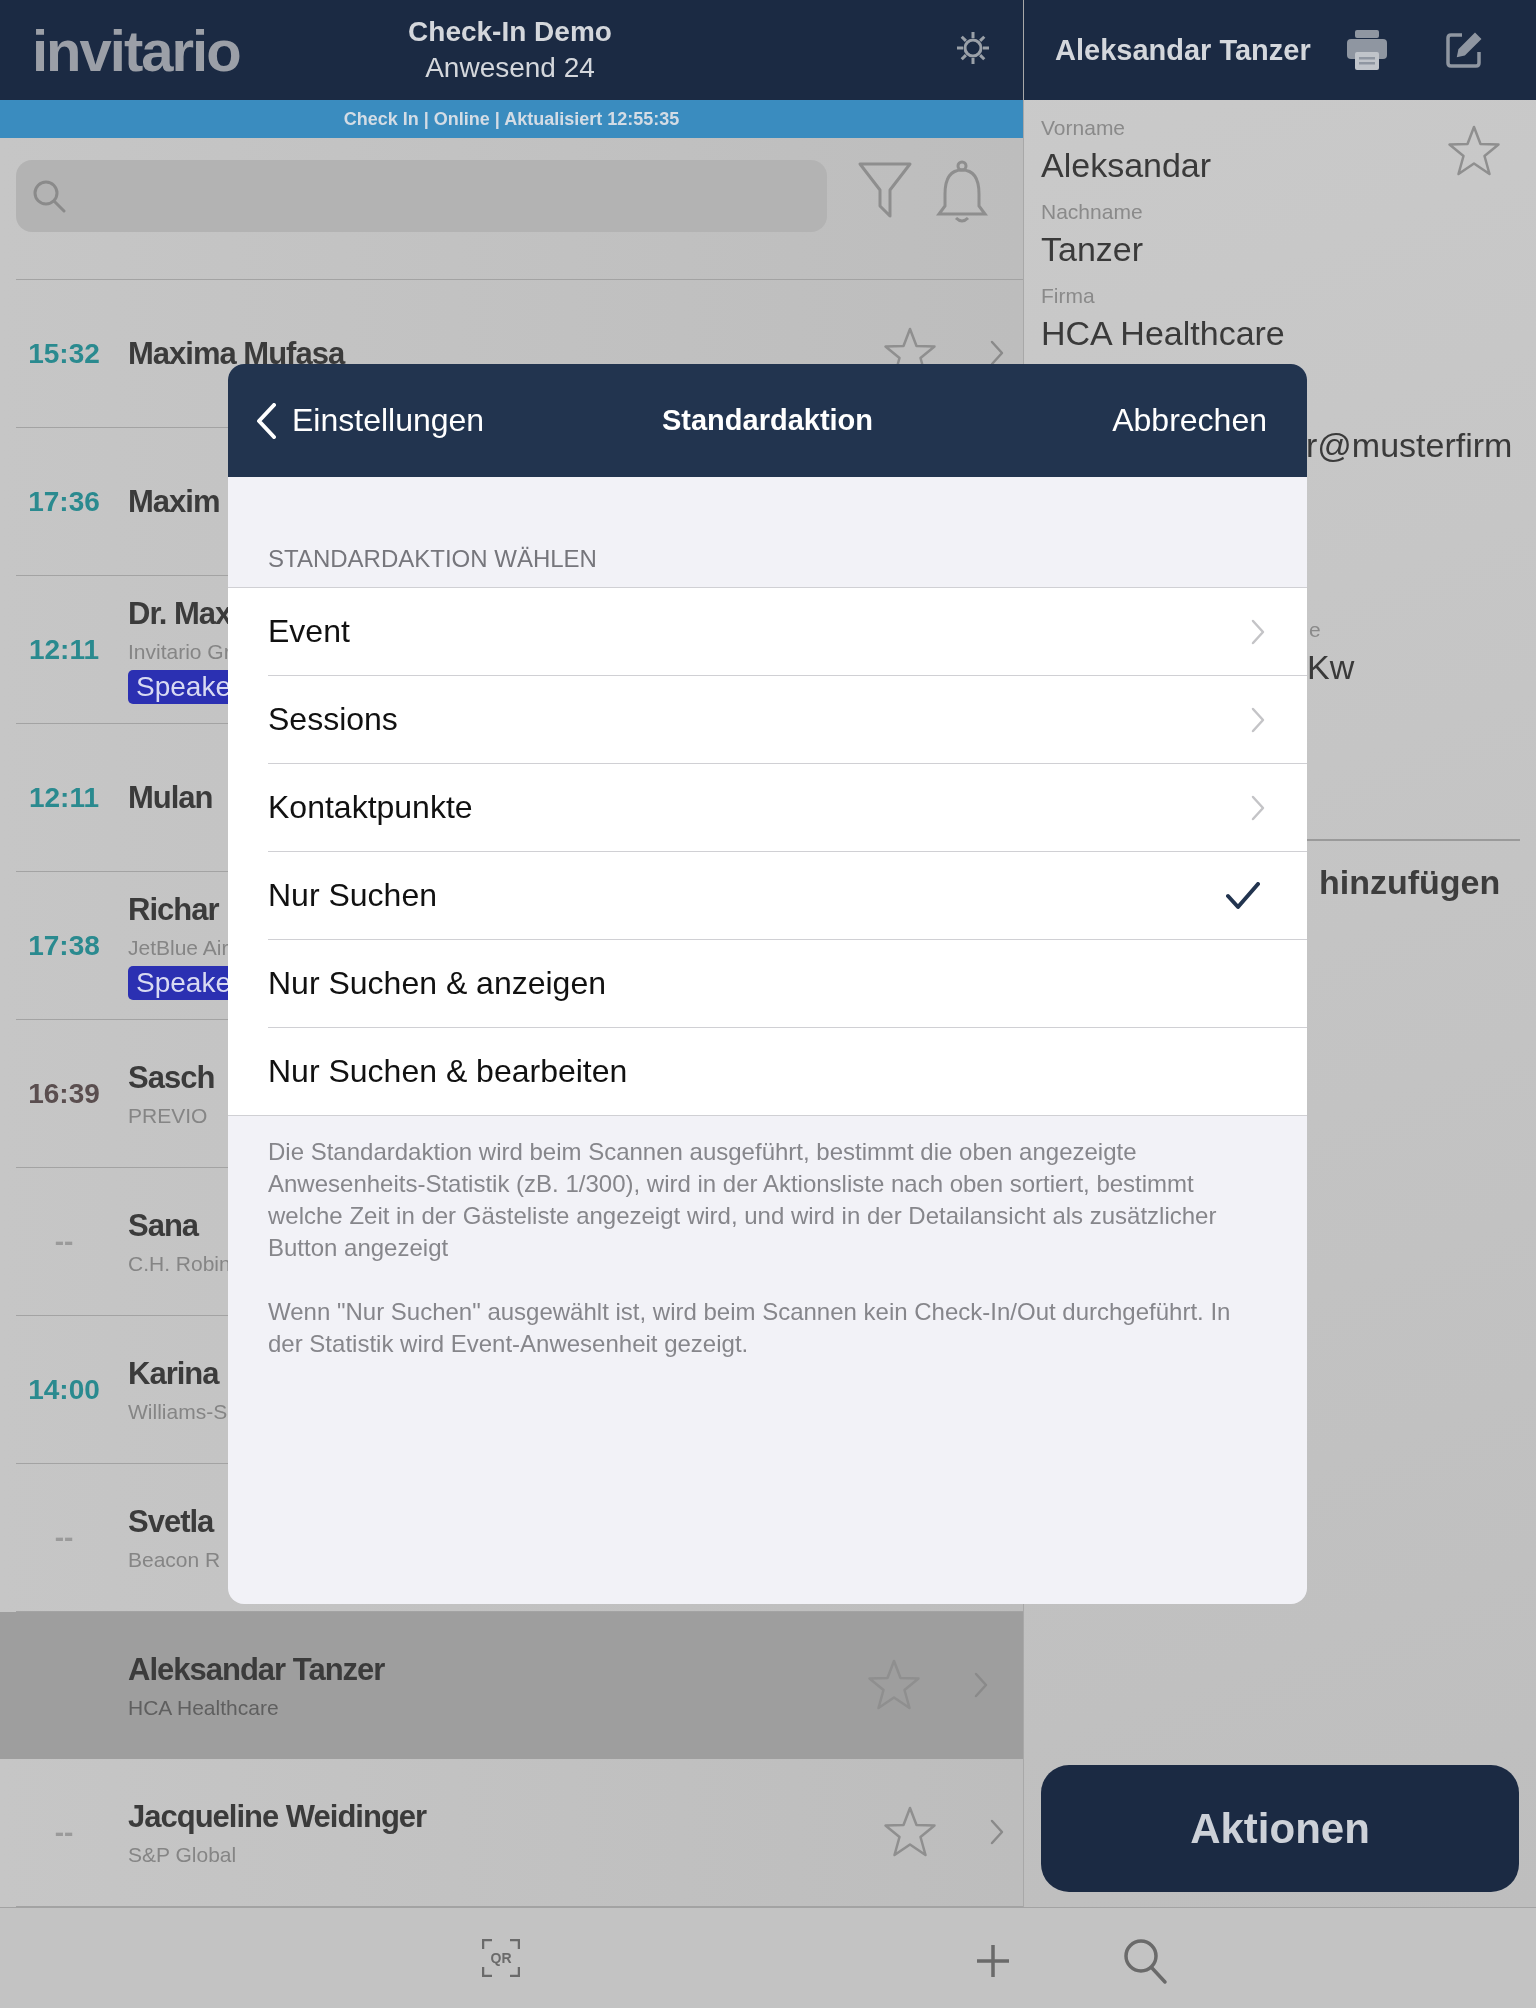  Describe the element at coordinates (1366, 50) in the screenshot. I see `printer-icon` at that location.